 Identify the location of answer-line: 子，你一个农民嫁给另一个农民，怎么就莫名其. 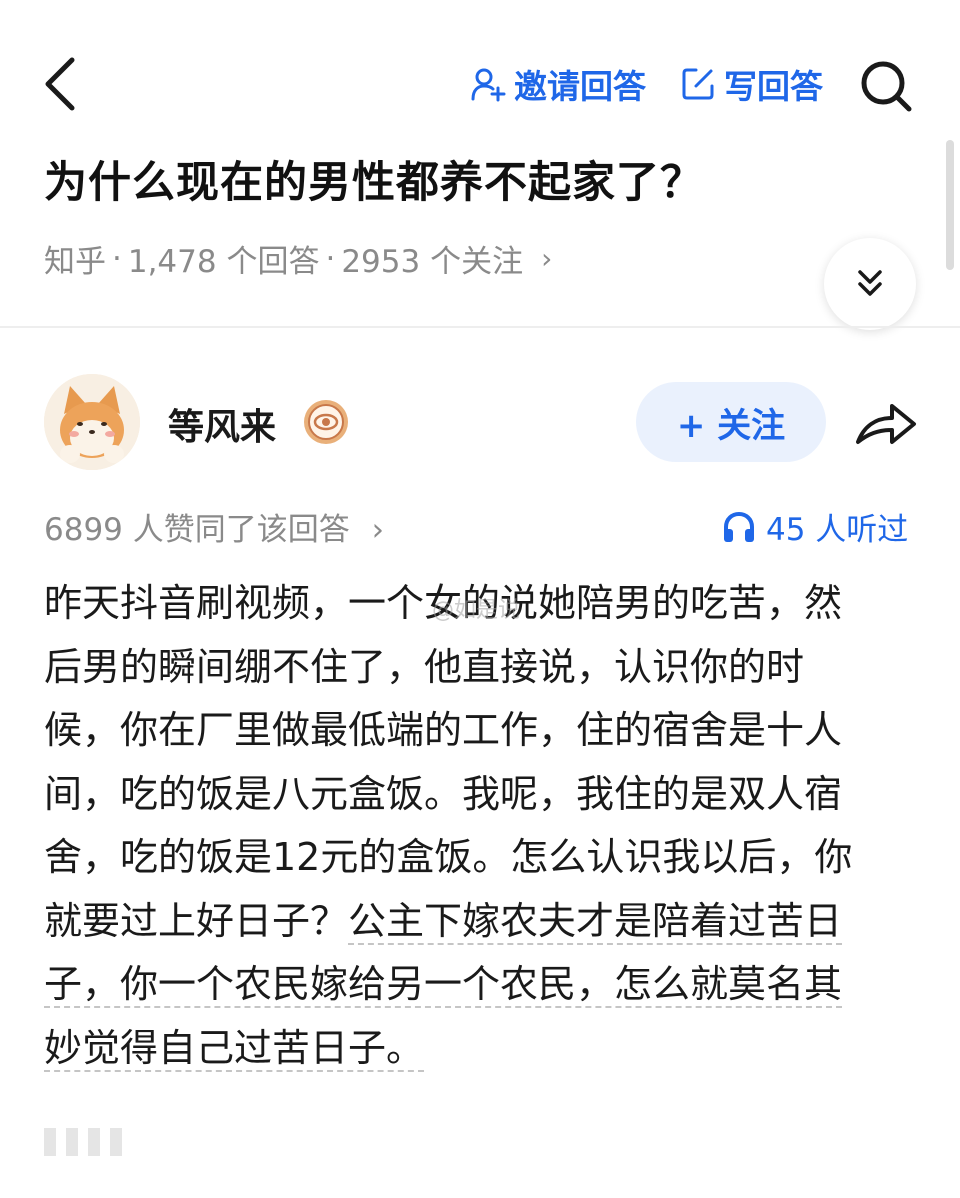
(484, 985).